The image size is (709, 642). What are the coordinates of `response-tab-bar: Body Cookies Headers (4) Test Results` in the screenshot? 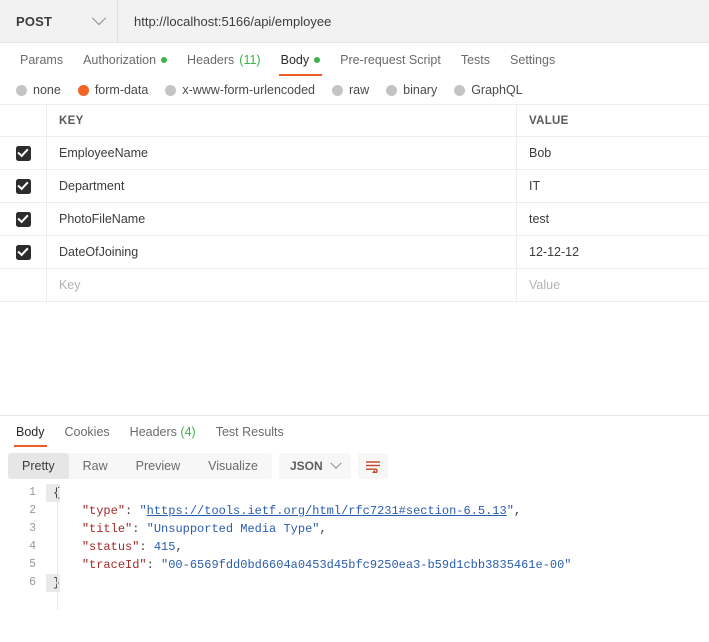 It's located at (354, 431).